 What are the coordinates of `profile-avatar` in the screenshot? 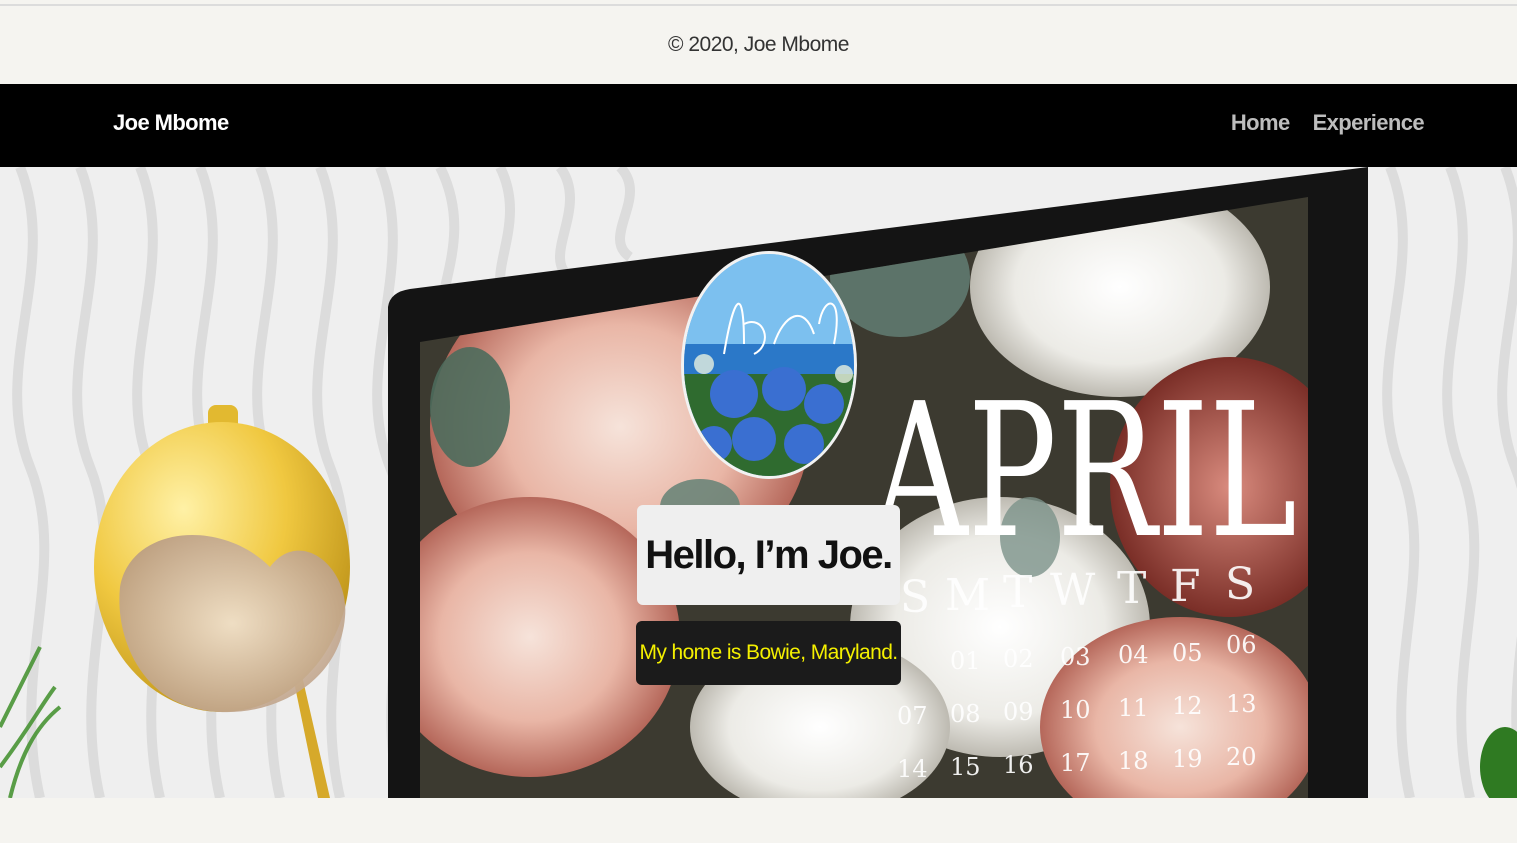 It's located at (769, 365).